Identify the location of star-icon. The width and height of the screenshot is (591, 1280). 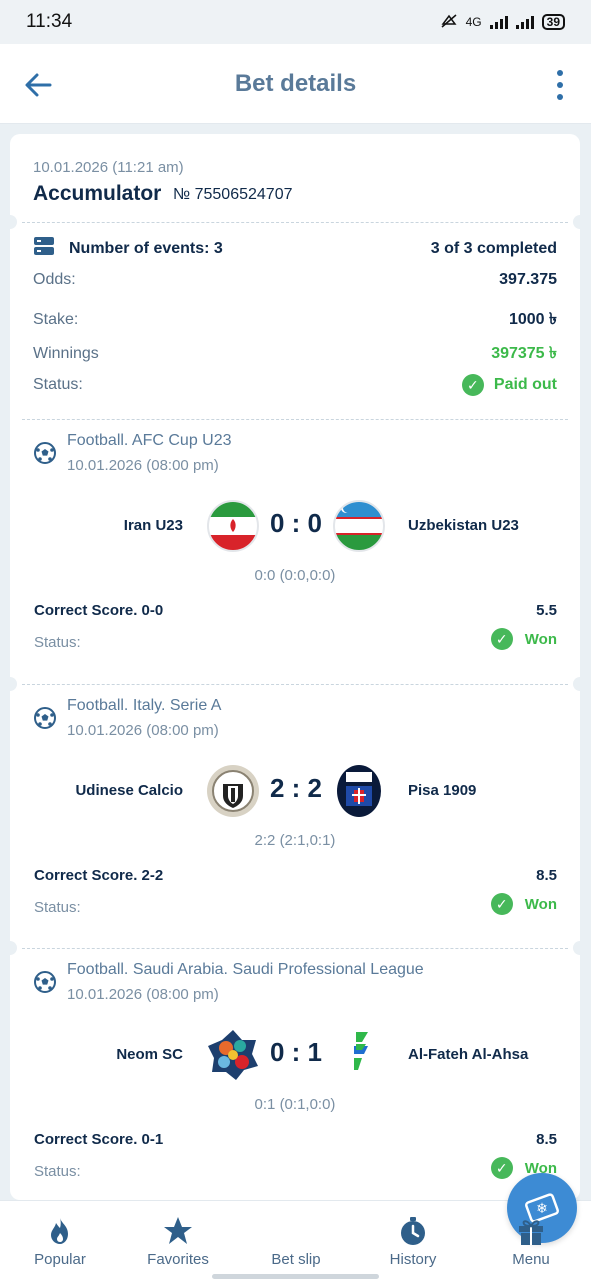
(178, 1231).